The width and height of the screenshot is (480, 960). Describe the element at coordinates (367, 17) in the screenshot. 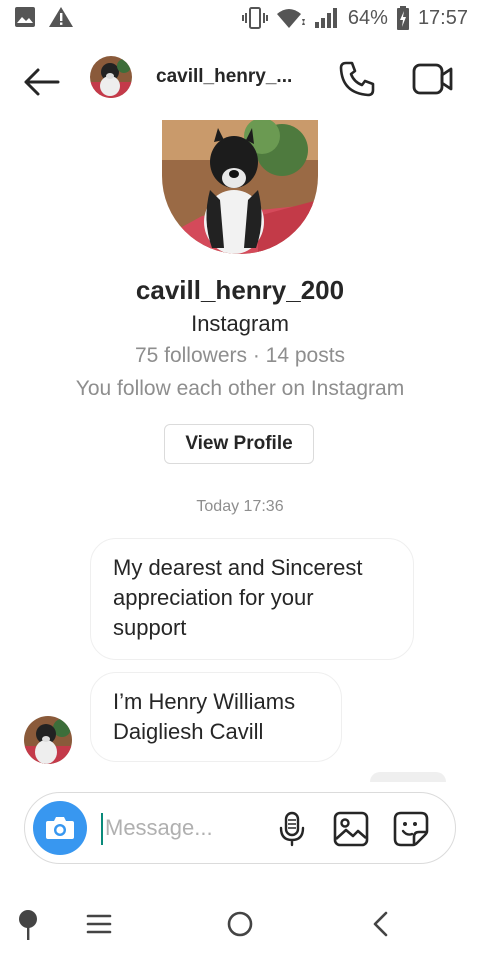

I see `battery-percent: 64%` at that location.